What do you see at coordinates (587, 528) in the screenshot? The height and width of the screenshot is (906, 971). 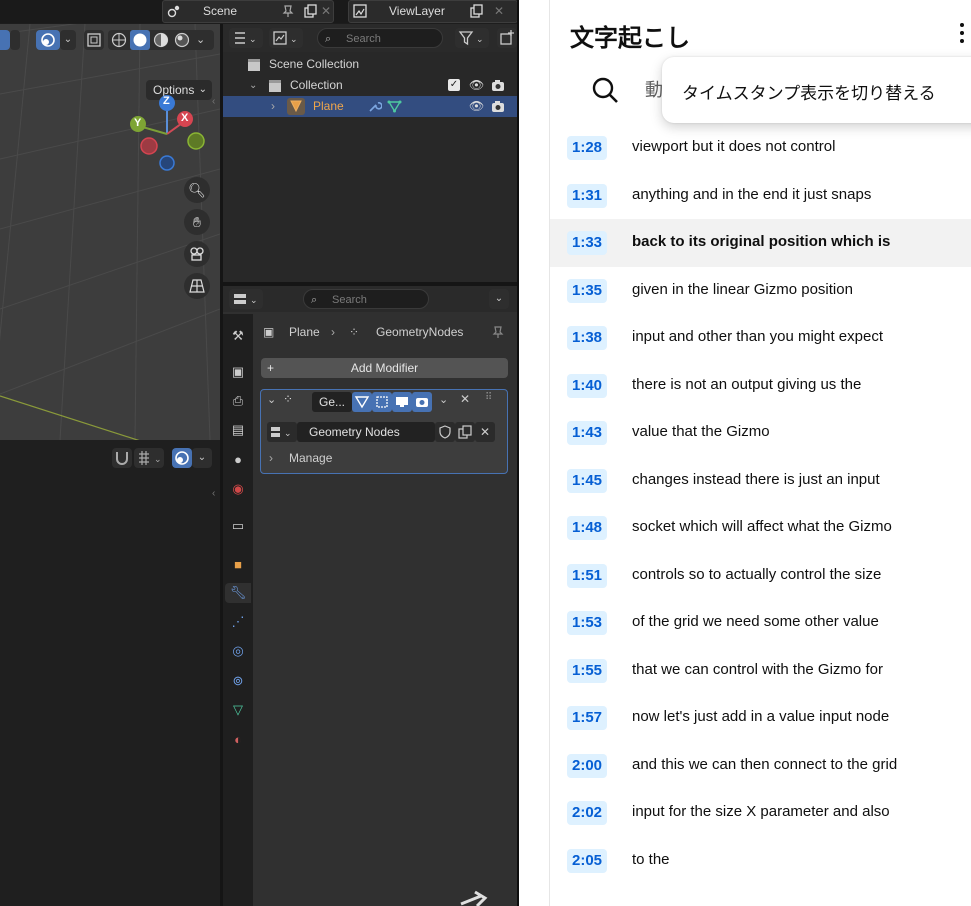 I see `segment-timestamp: 1:48` at bounding box center [587, 528].